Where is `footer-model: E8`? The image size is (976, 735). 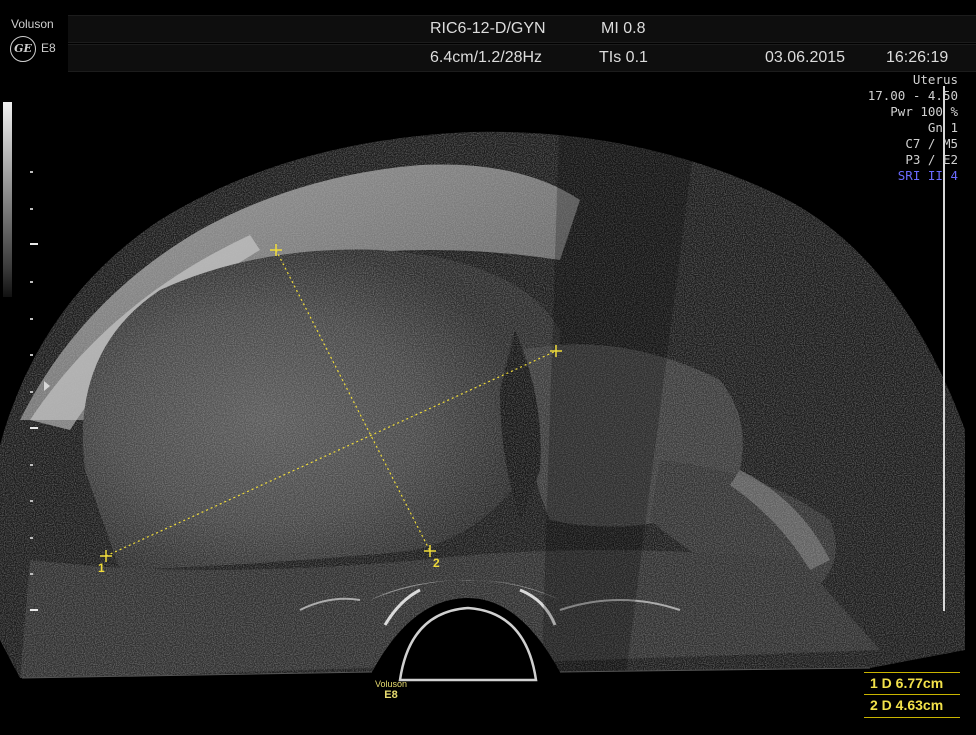
footer-model: E8 is located at coordinates (391, 695).